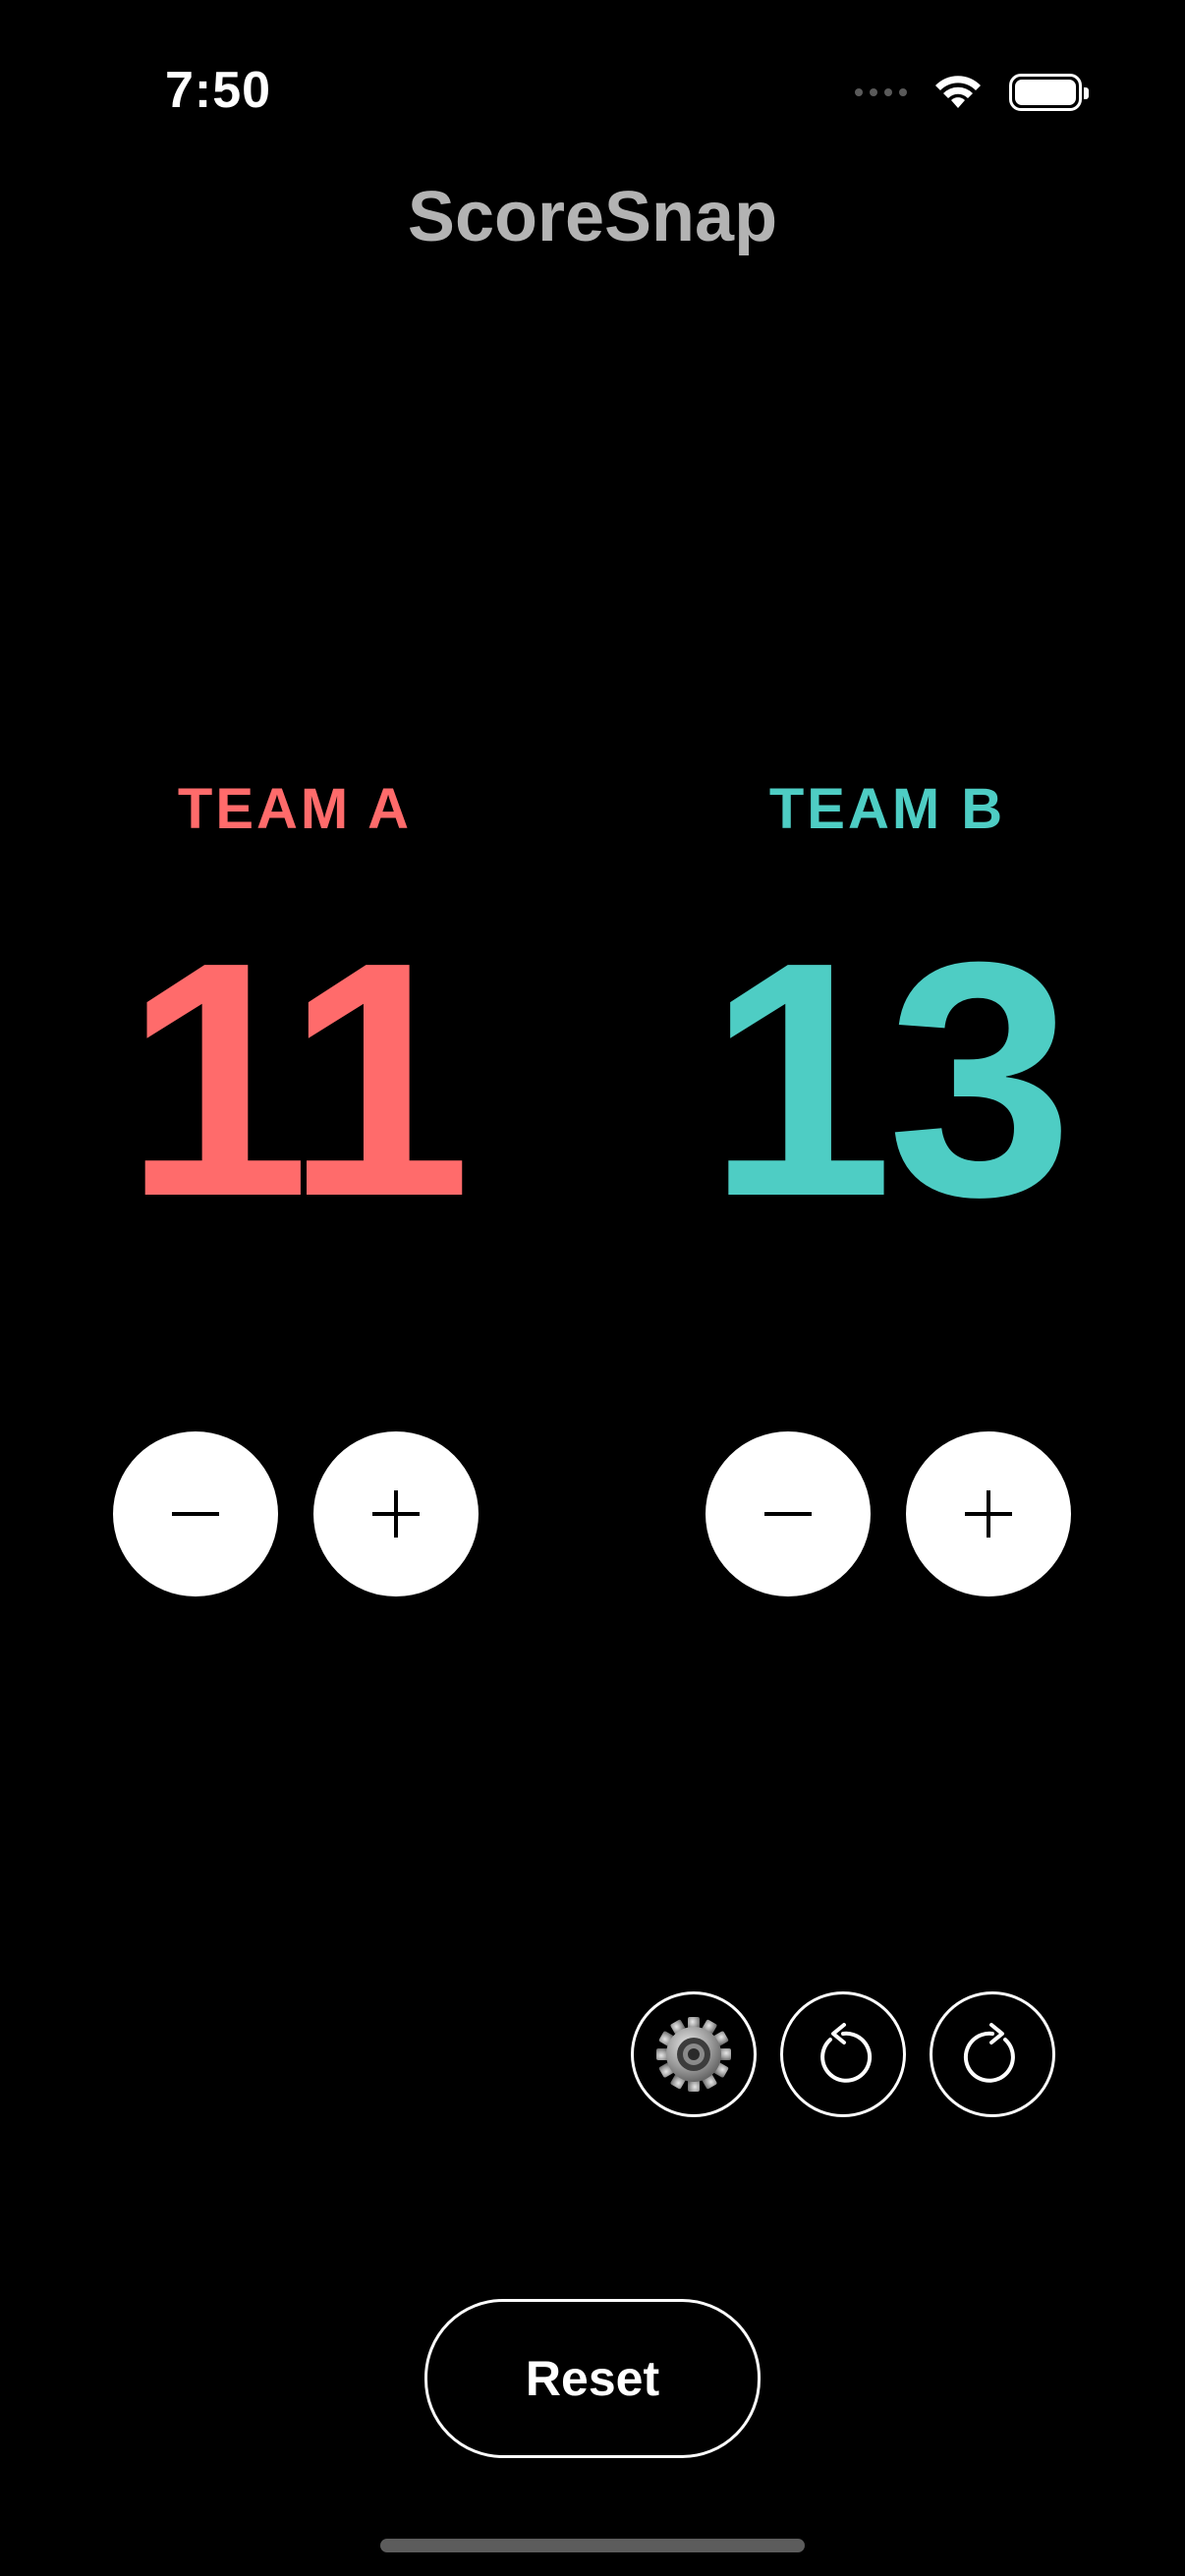 This screenshot has height=2576, width=1185. I want to click on team-b-controls, so click(888, 1513).